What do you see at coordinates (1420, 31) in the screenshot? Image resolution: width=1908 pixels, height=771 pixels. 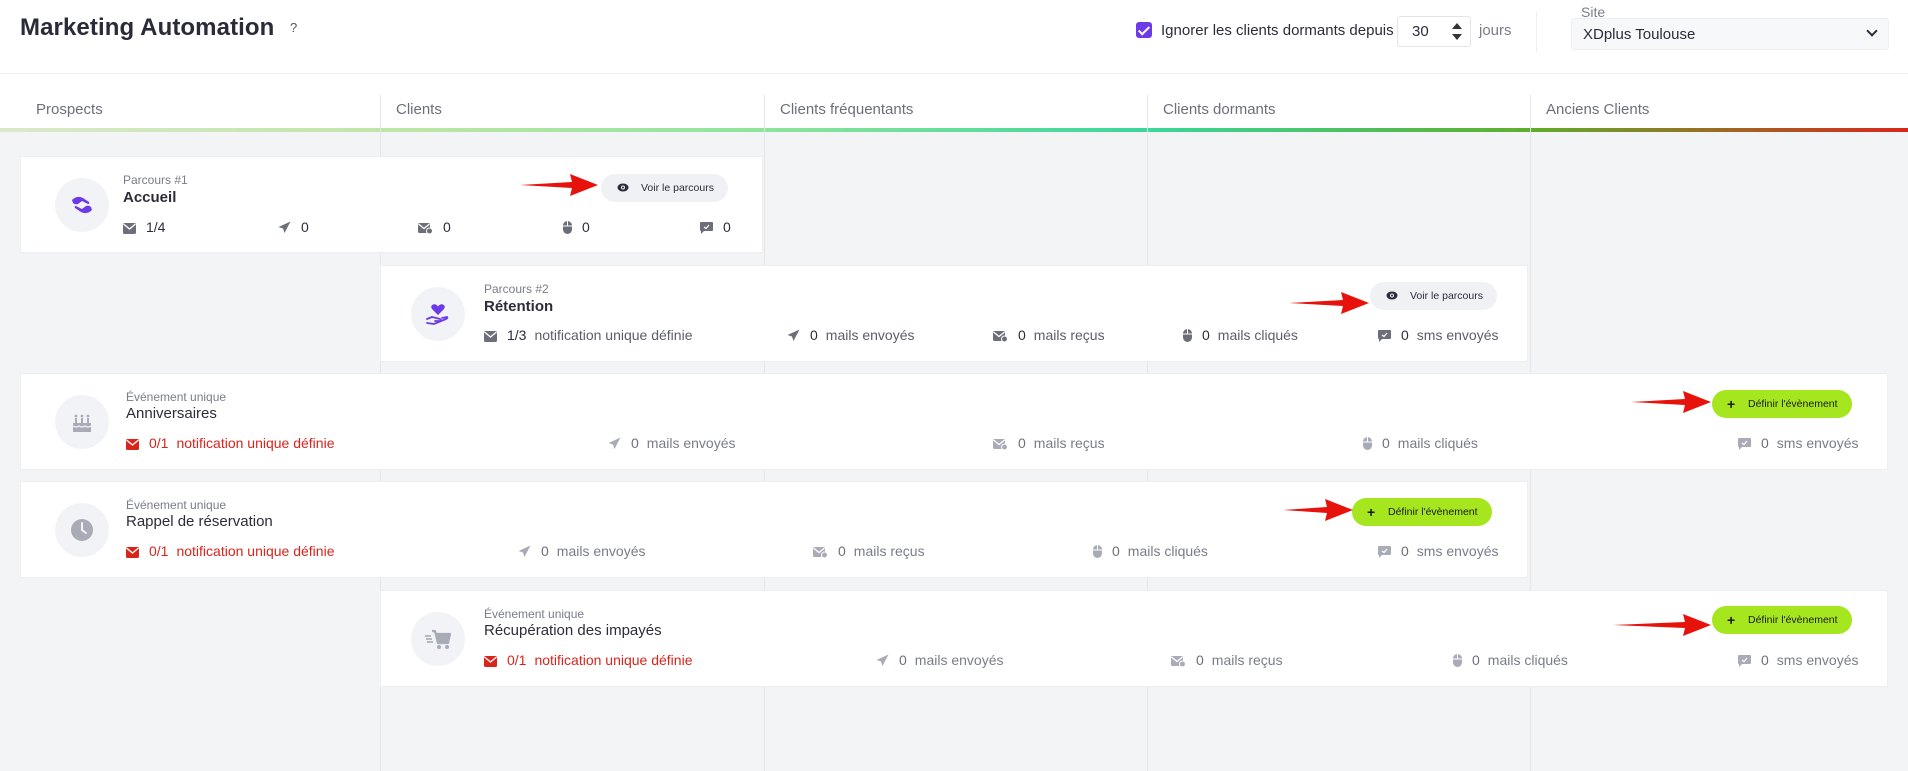 I see `days-value: 30` at bounding box center [1420, 31].